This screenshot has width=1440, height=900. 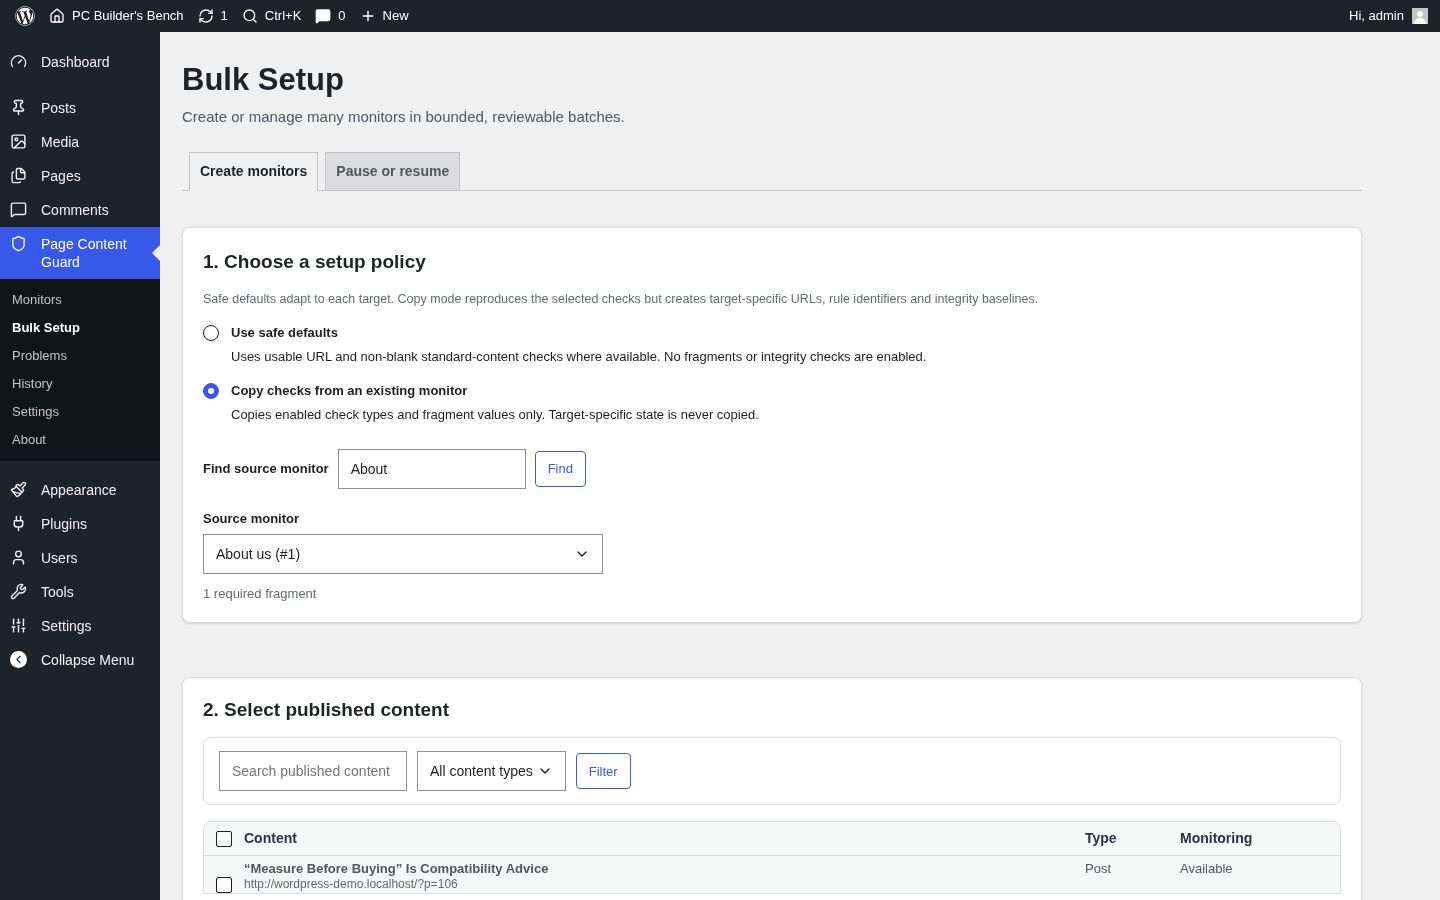 What do you see at coordinates (603, 771) in the screenshot?
I see `filter-button: Filter` at bounding box center [603, 771].